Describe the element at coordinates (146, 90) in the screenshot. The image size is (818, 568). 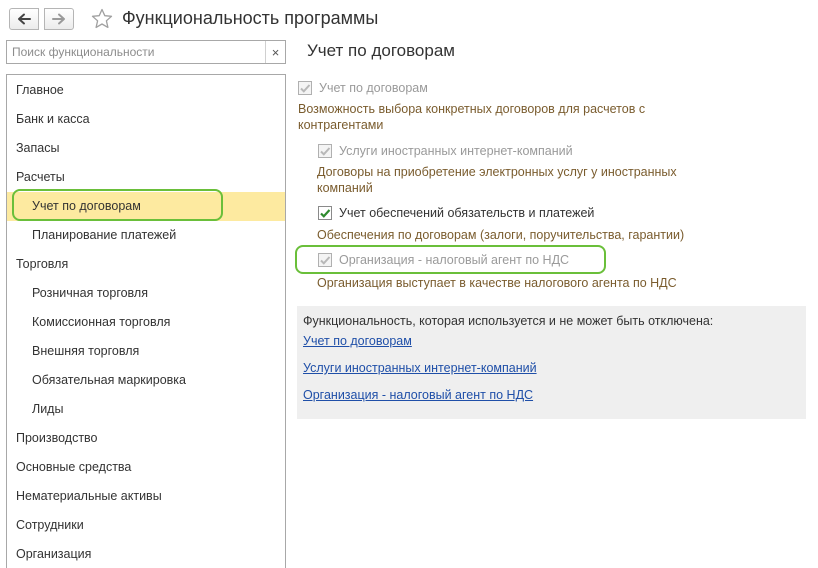
I see `sidebar-item-main: Главное` at that location.